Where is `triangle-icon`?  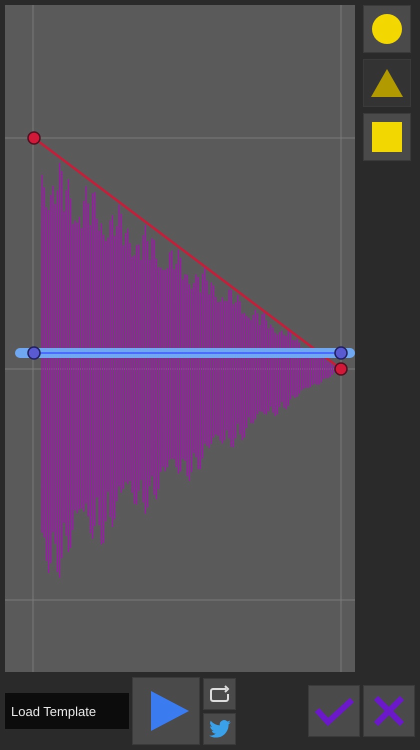
triangle-icon is located at coordinates (387, 83).